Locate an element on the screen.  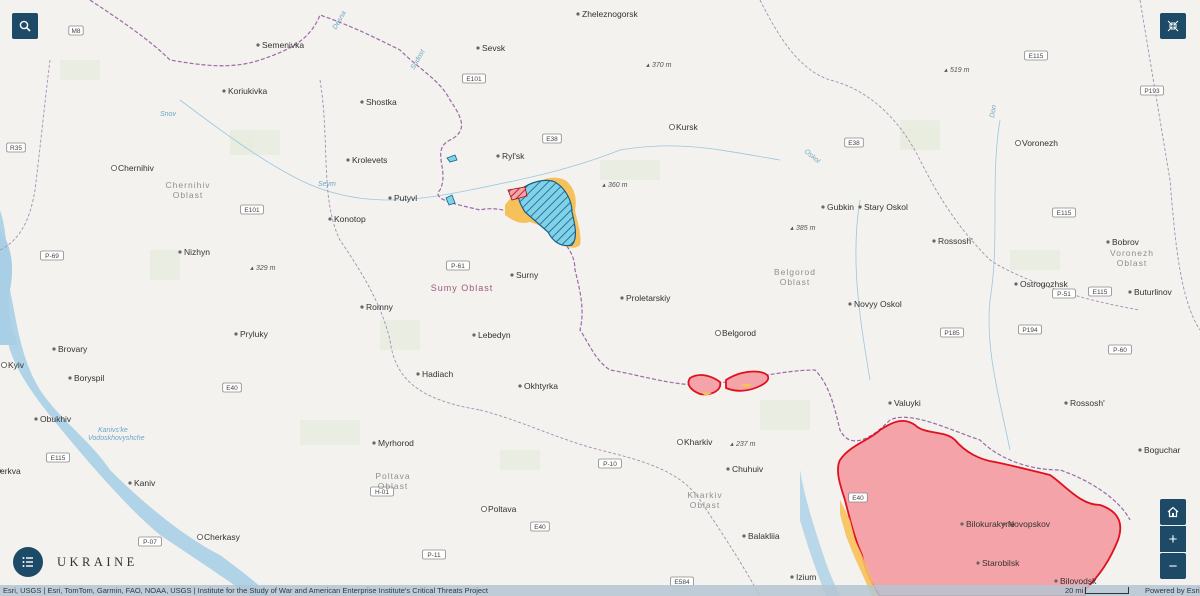
city-label-konotop: Konotop is located at coordinates (350, 219).